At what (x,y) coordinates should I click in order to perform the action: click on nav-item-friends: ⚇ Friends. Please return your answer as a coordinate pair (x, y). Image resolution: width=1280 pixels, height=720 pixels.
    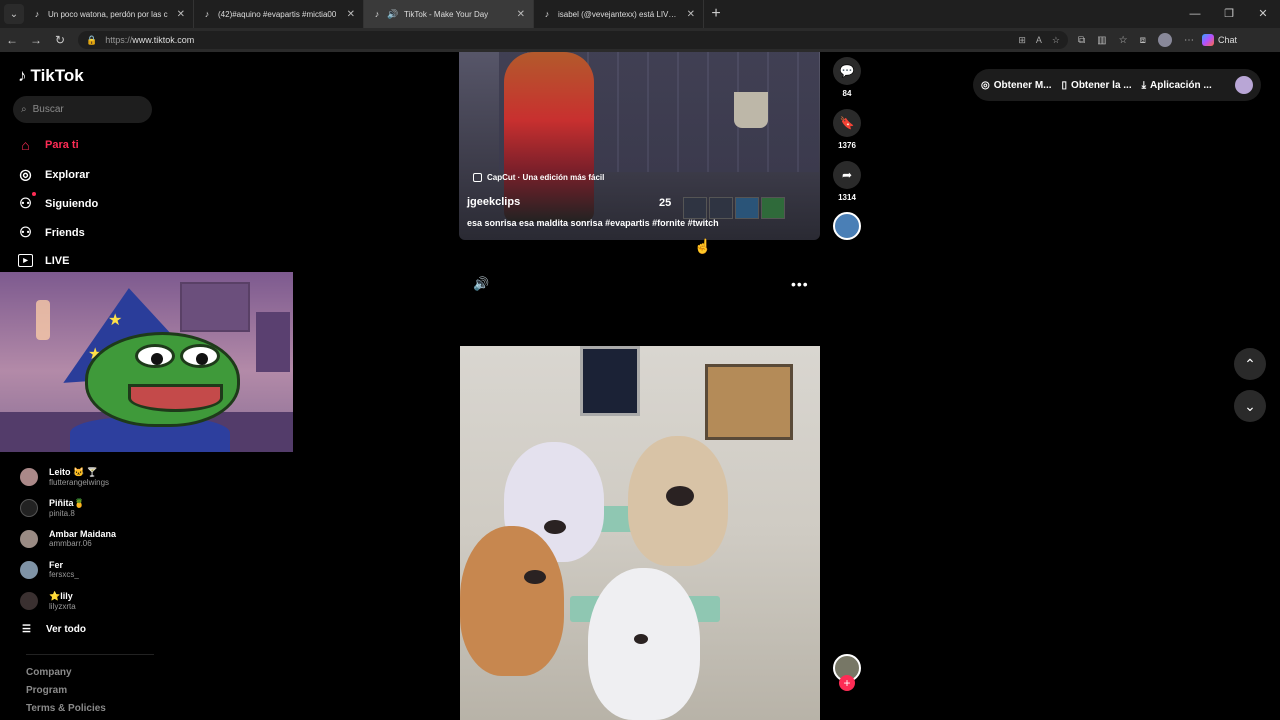
    Looking at the image, I should click on (51, 232).